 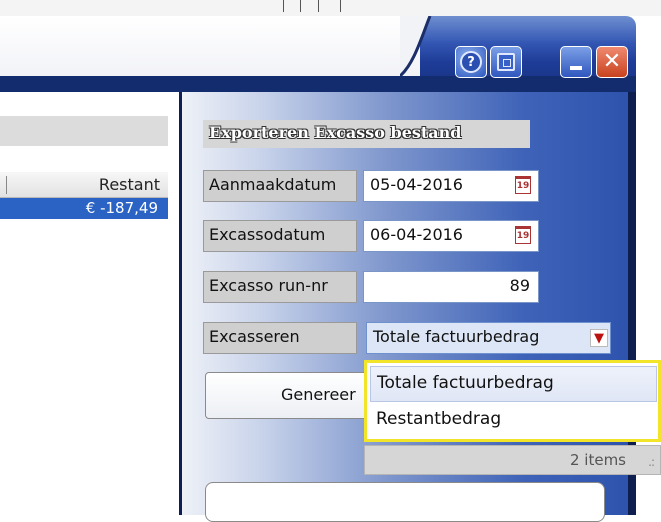 I want to click on excassodatum-label: Excassodatum, so click(x=280, y=236).